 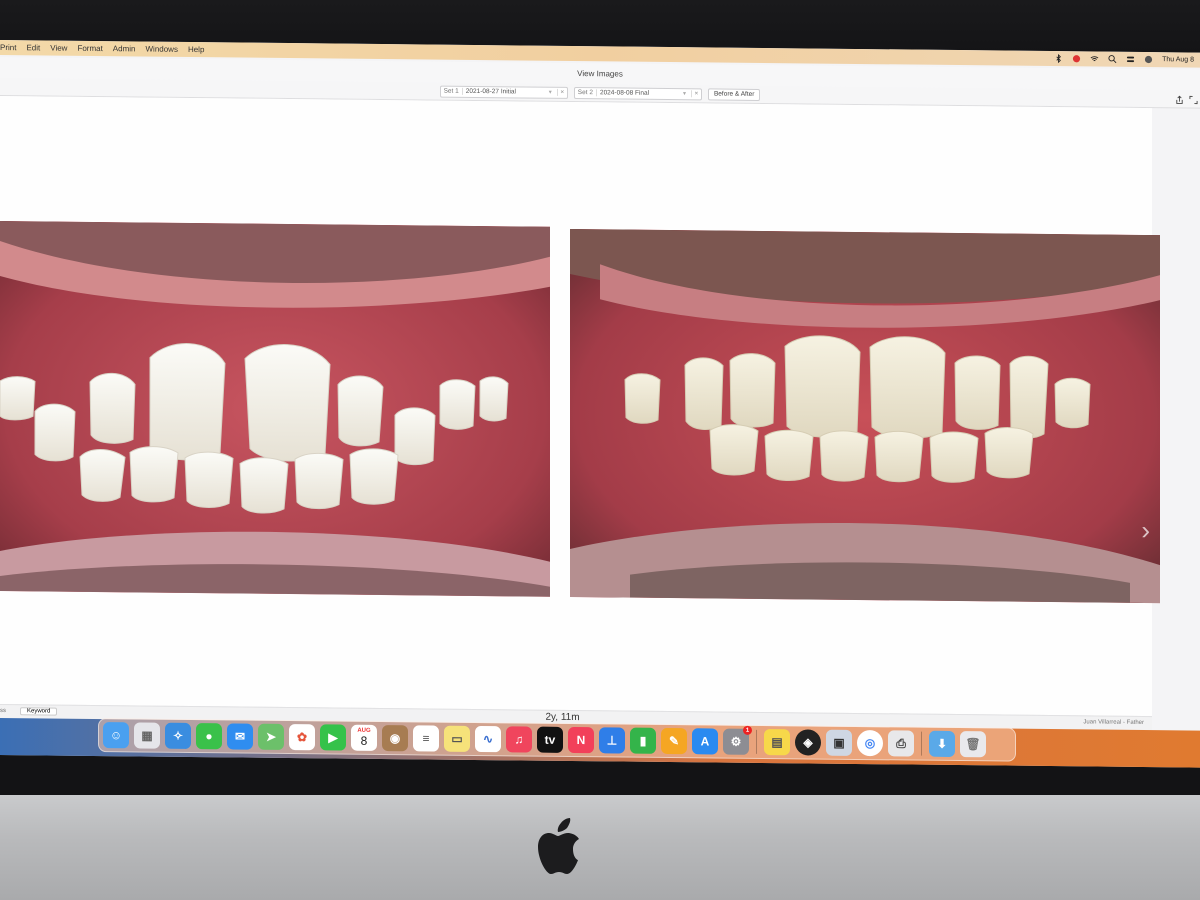 I want to click on next-image-arrow-icon: ›, so click(x=1145, y=530).